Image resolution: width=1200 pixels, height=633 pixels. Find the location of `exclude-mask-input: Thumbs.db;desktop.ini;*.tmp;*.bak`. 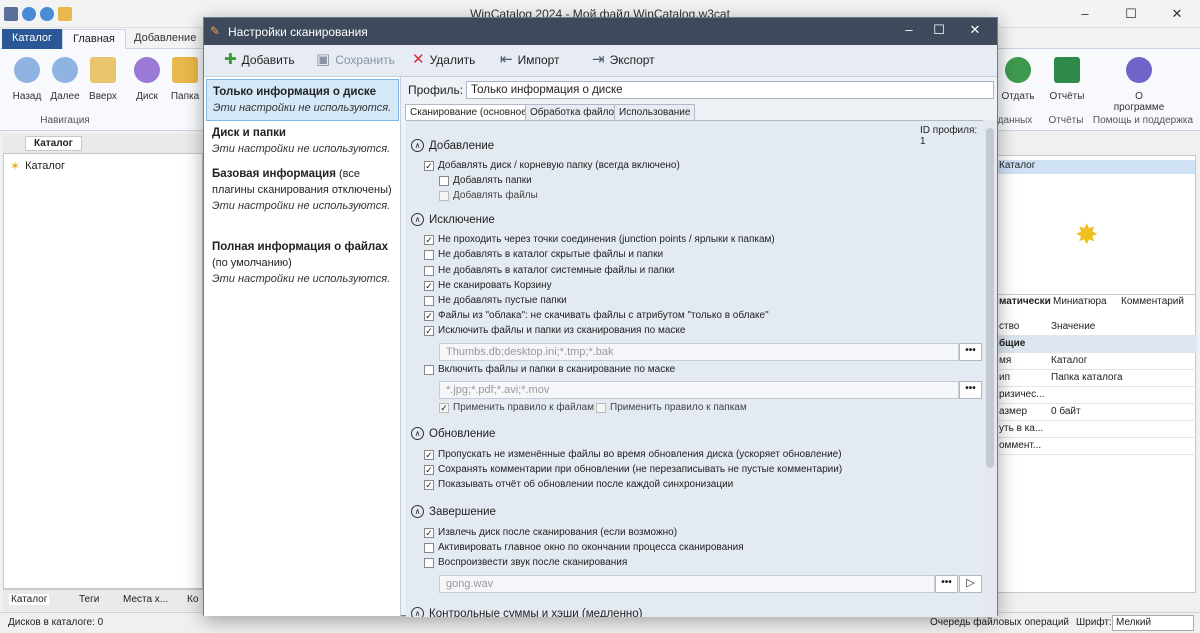

exclude-mask-input: Thumbs.db;desktop.ini;*.tmp;*.bak is located at coordinates (699, 352).